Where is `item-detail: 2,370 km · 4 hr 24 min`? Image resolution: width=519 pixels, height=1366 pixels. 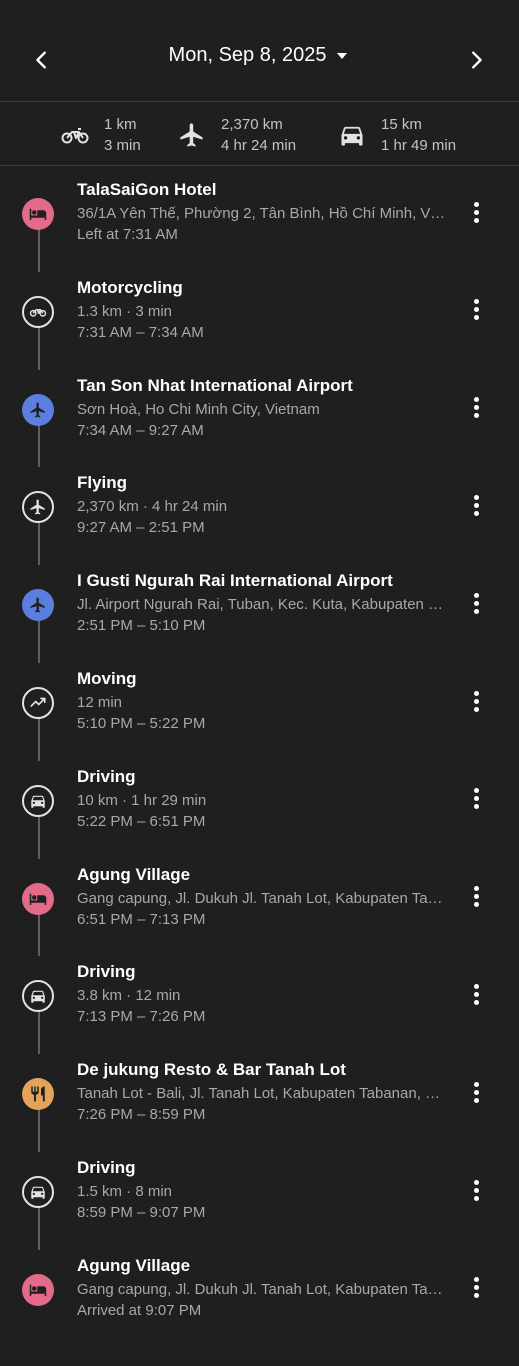
item-detail: 2,370 km · 4 hr 24 min is located at coordinates (152, 507).